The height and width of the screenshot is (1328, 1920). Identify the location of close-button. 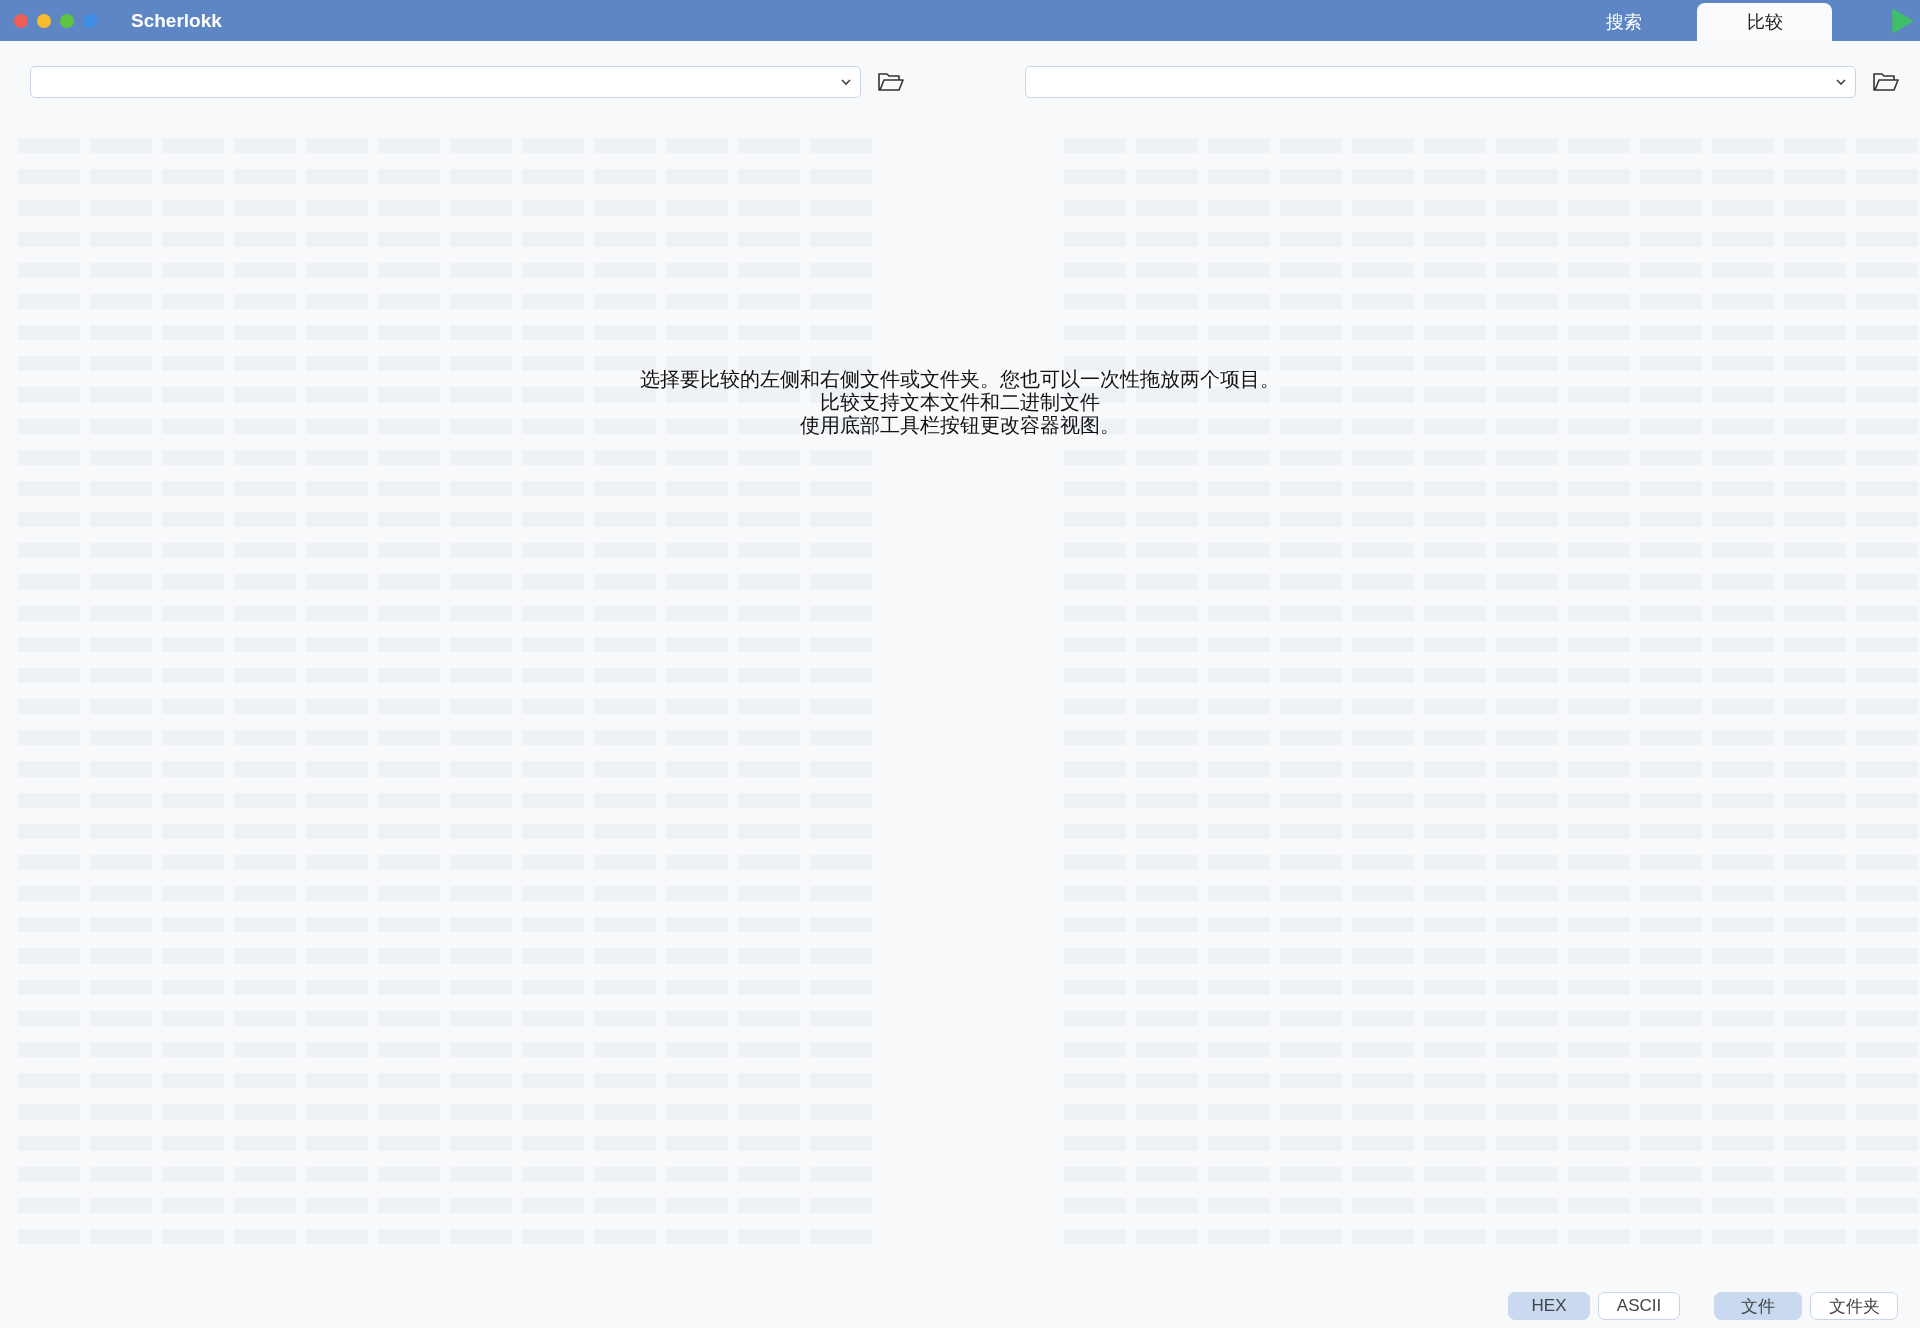
(21, 20).